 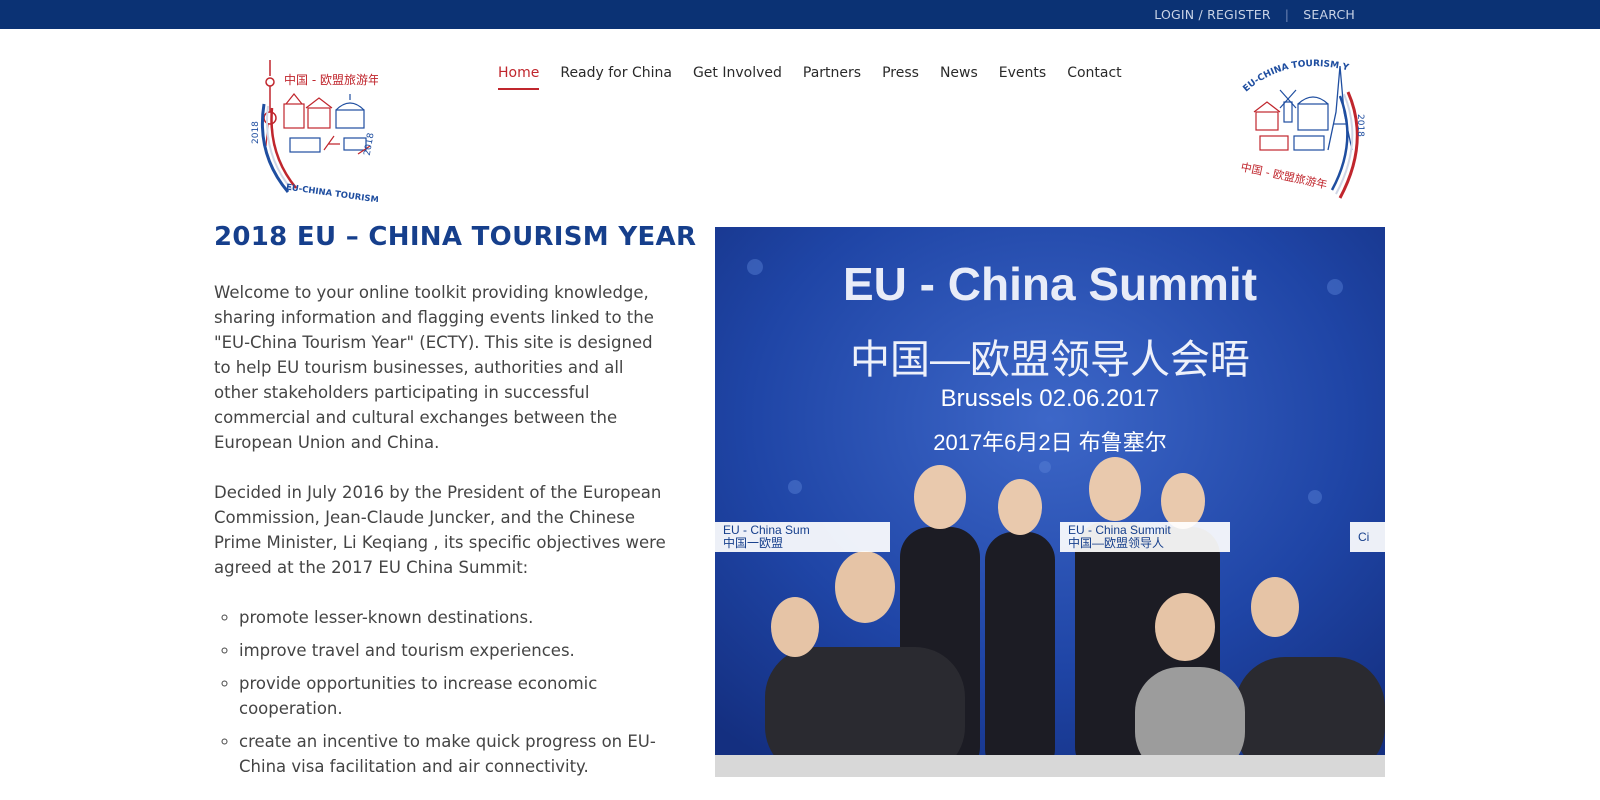 I want to click on hero-chinese-date: 2017年6月2日 布鲁塞尔, so click(x=1050, y=442).